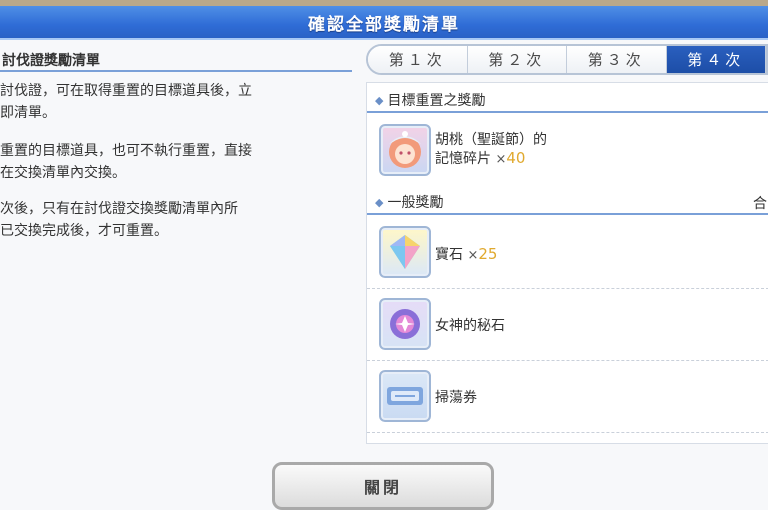  I want to click on sweep-ticket-name: 掃蕩券, so click(456, 398).